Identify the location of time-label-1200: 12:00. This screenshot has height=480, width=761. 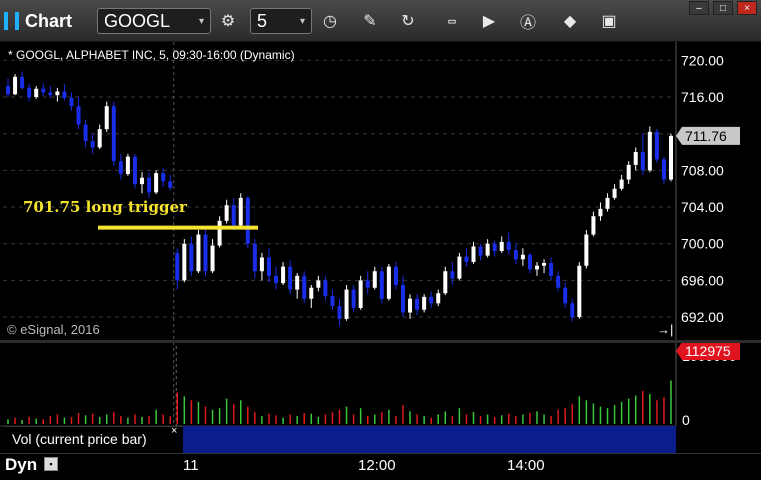
(377, 465).